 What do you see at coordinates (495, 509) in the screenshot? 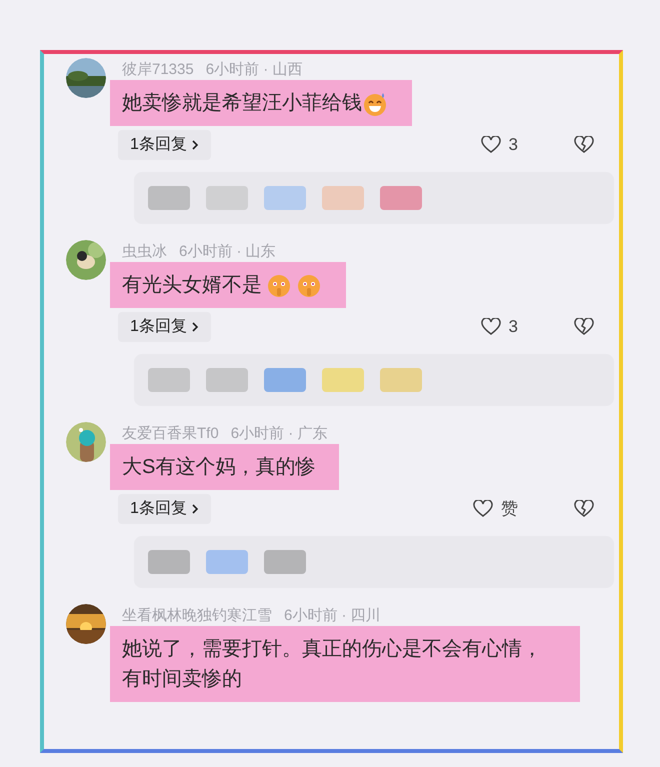
I see `like-button: 赞` at bounding box center [495, 509].